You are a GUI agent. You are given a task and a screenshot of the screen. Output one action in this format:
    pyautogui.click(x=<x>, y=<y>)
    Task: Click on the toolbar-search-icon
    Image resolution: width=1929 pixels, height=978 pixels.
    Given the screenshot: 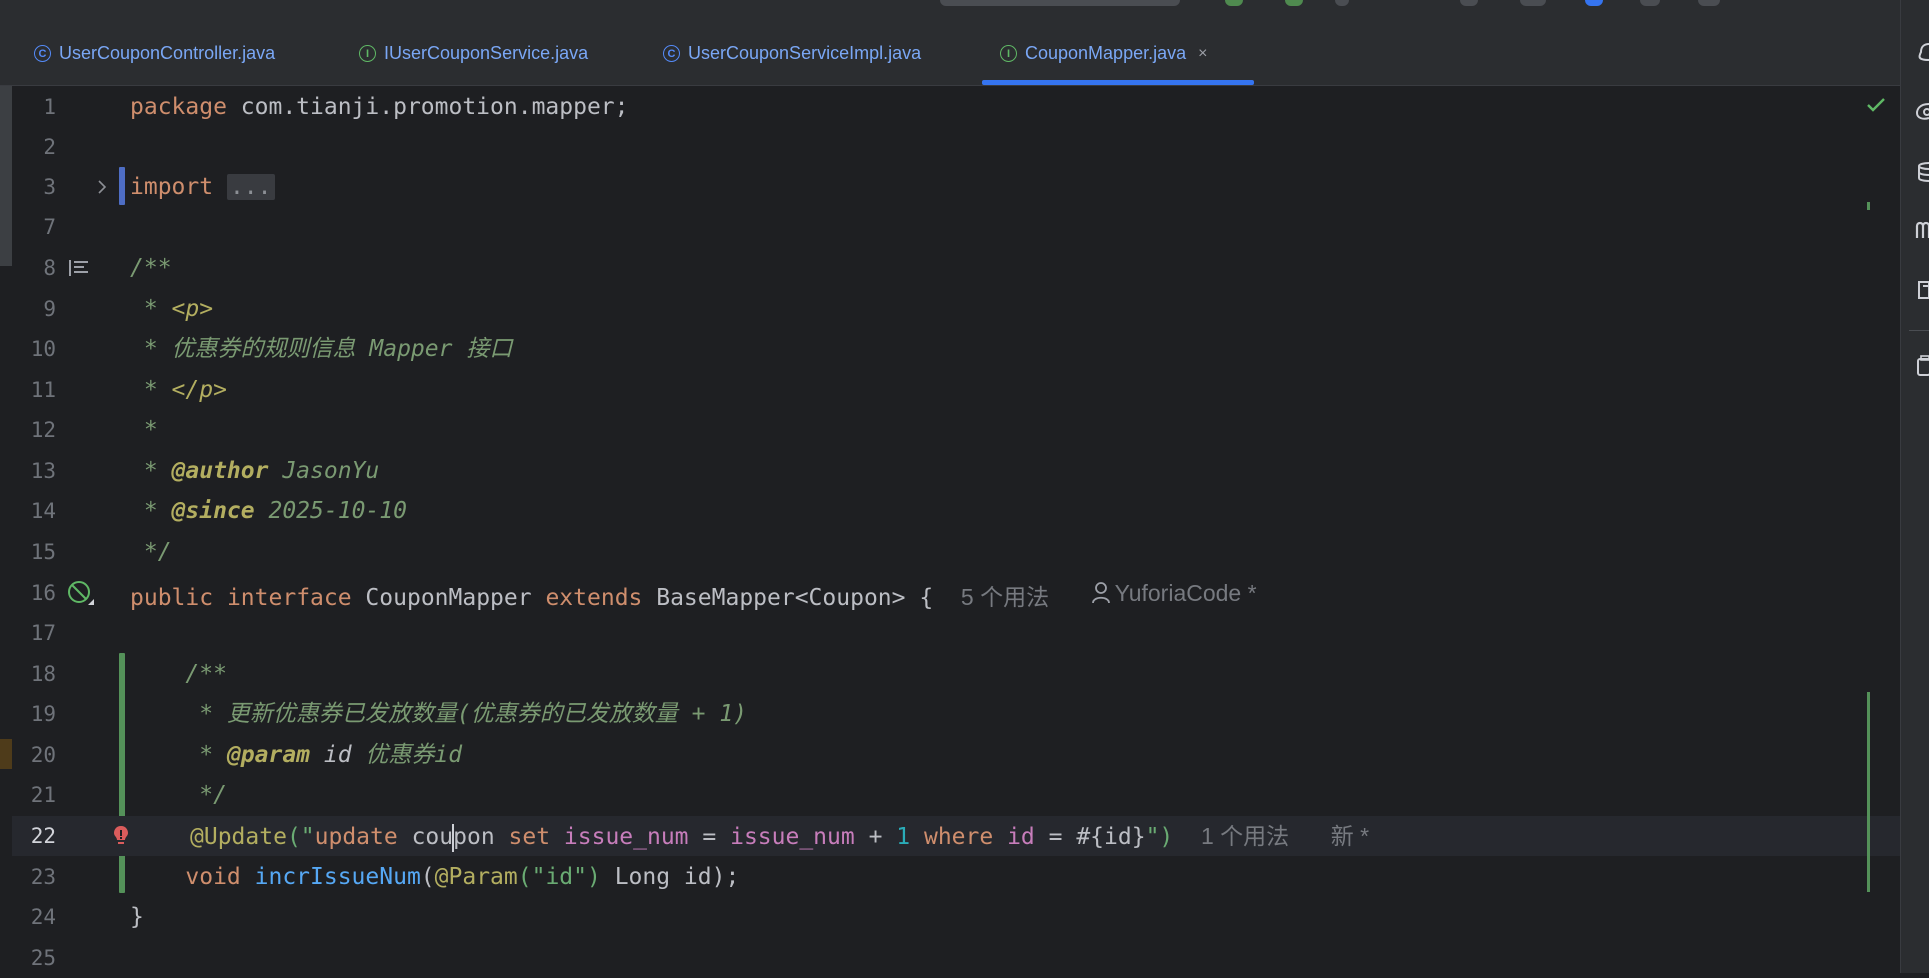 What is the action you would take?
    pyautogui.click(x=1650, y=3)
    